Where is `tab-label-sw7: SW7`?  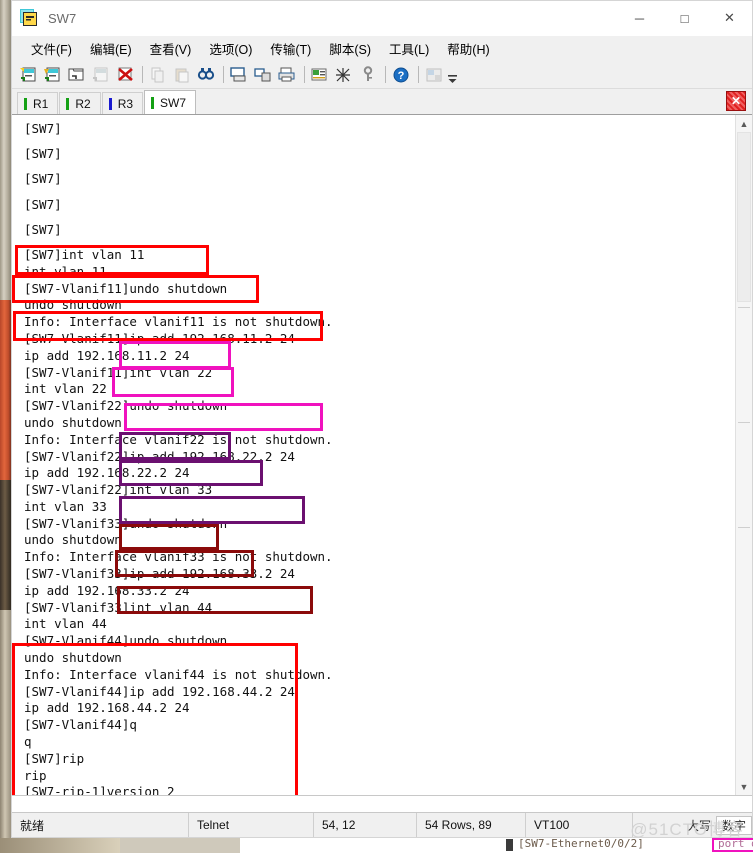
tab-label-sw7: SW7 is located at coordinates (173, 102).